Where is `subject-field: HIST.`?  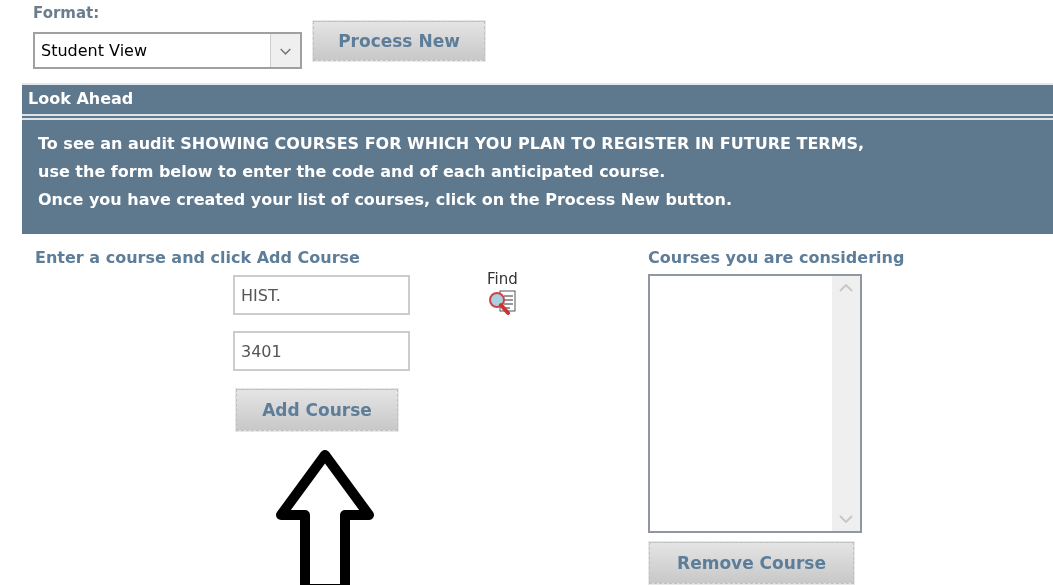
subject-field: HIST. is located at coordinates (321, 295).